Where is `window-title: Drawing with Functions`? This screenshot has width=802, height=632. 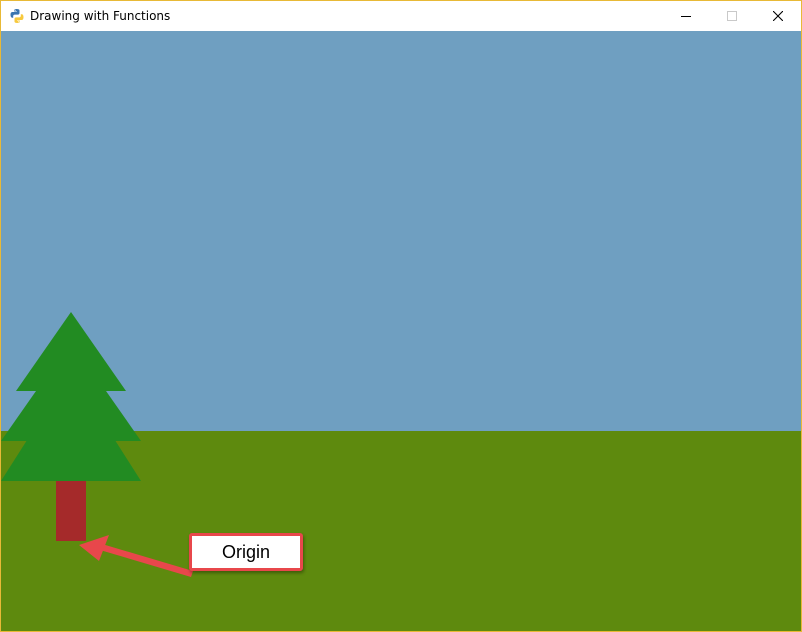
window-title: Drawing with Functions is located at coordinates (100, 16).